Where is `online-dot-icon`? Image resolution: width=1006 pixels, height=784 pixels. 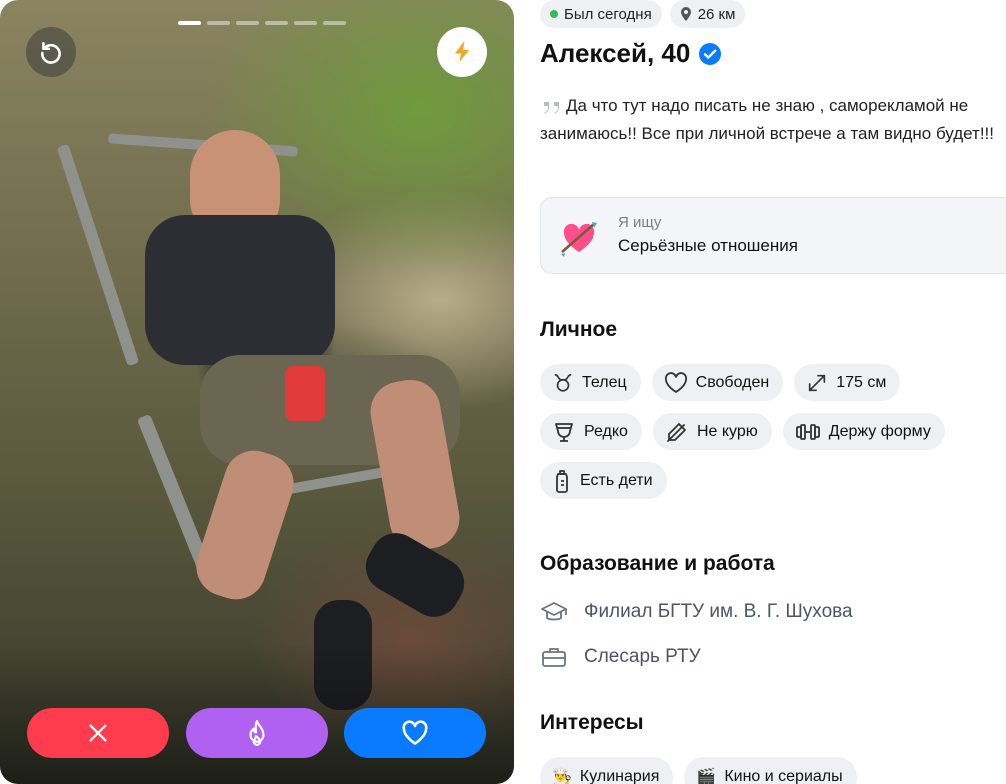 online-dot-icon is located at coordinates (554, 14).